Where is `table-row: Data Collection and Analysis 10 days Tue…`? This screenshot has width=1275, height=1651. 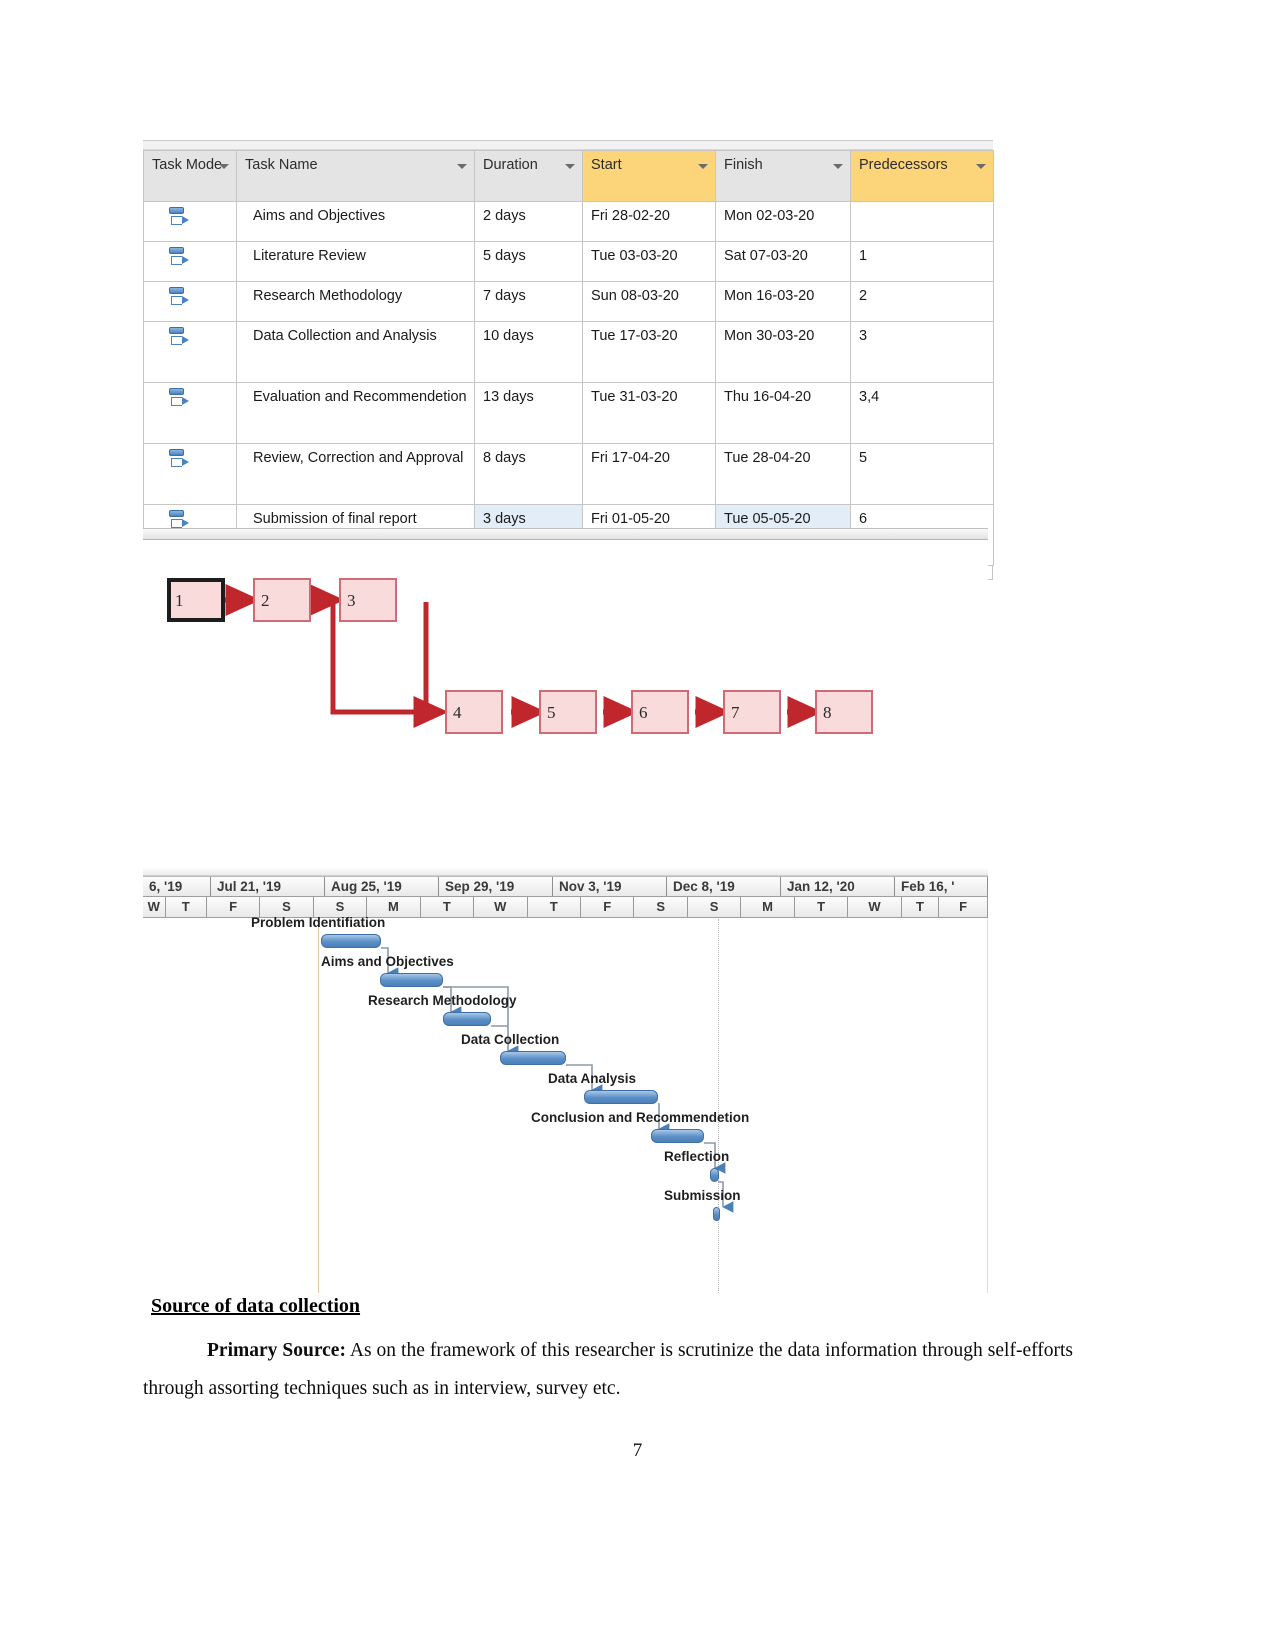 table-row: Data Collection and Analysis 10 days Tue… is located at coordinates (568, 352).